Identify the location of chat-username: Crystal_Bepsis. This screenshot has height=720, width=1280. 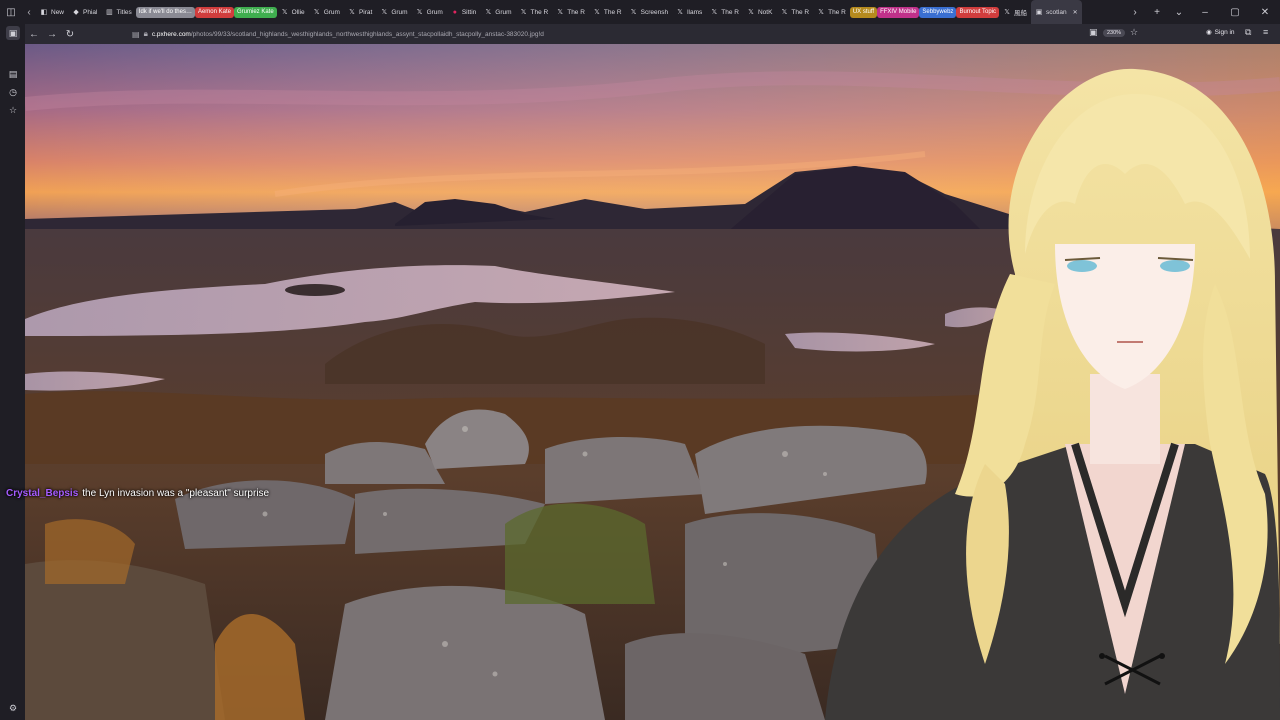
(42, 493).